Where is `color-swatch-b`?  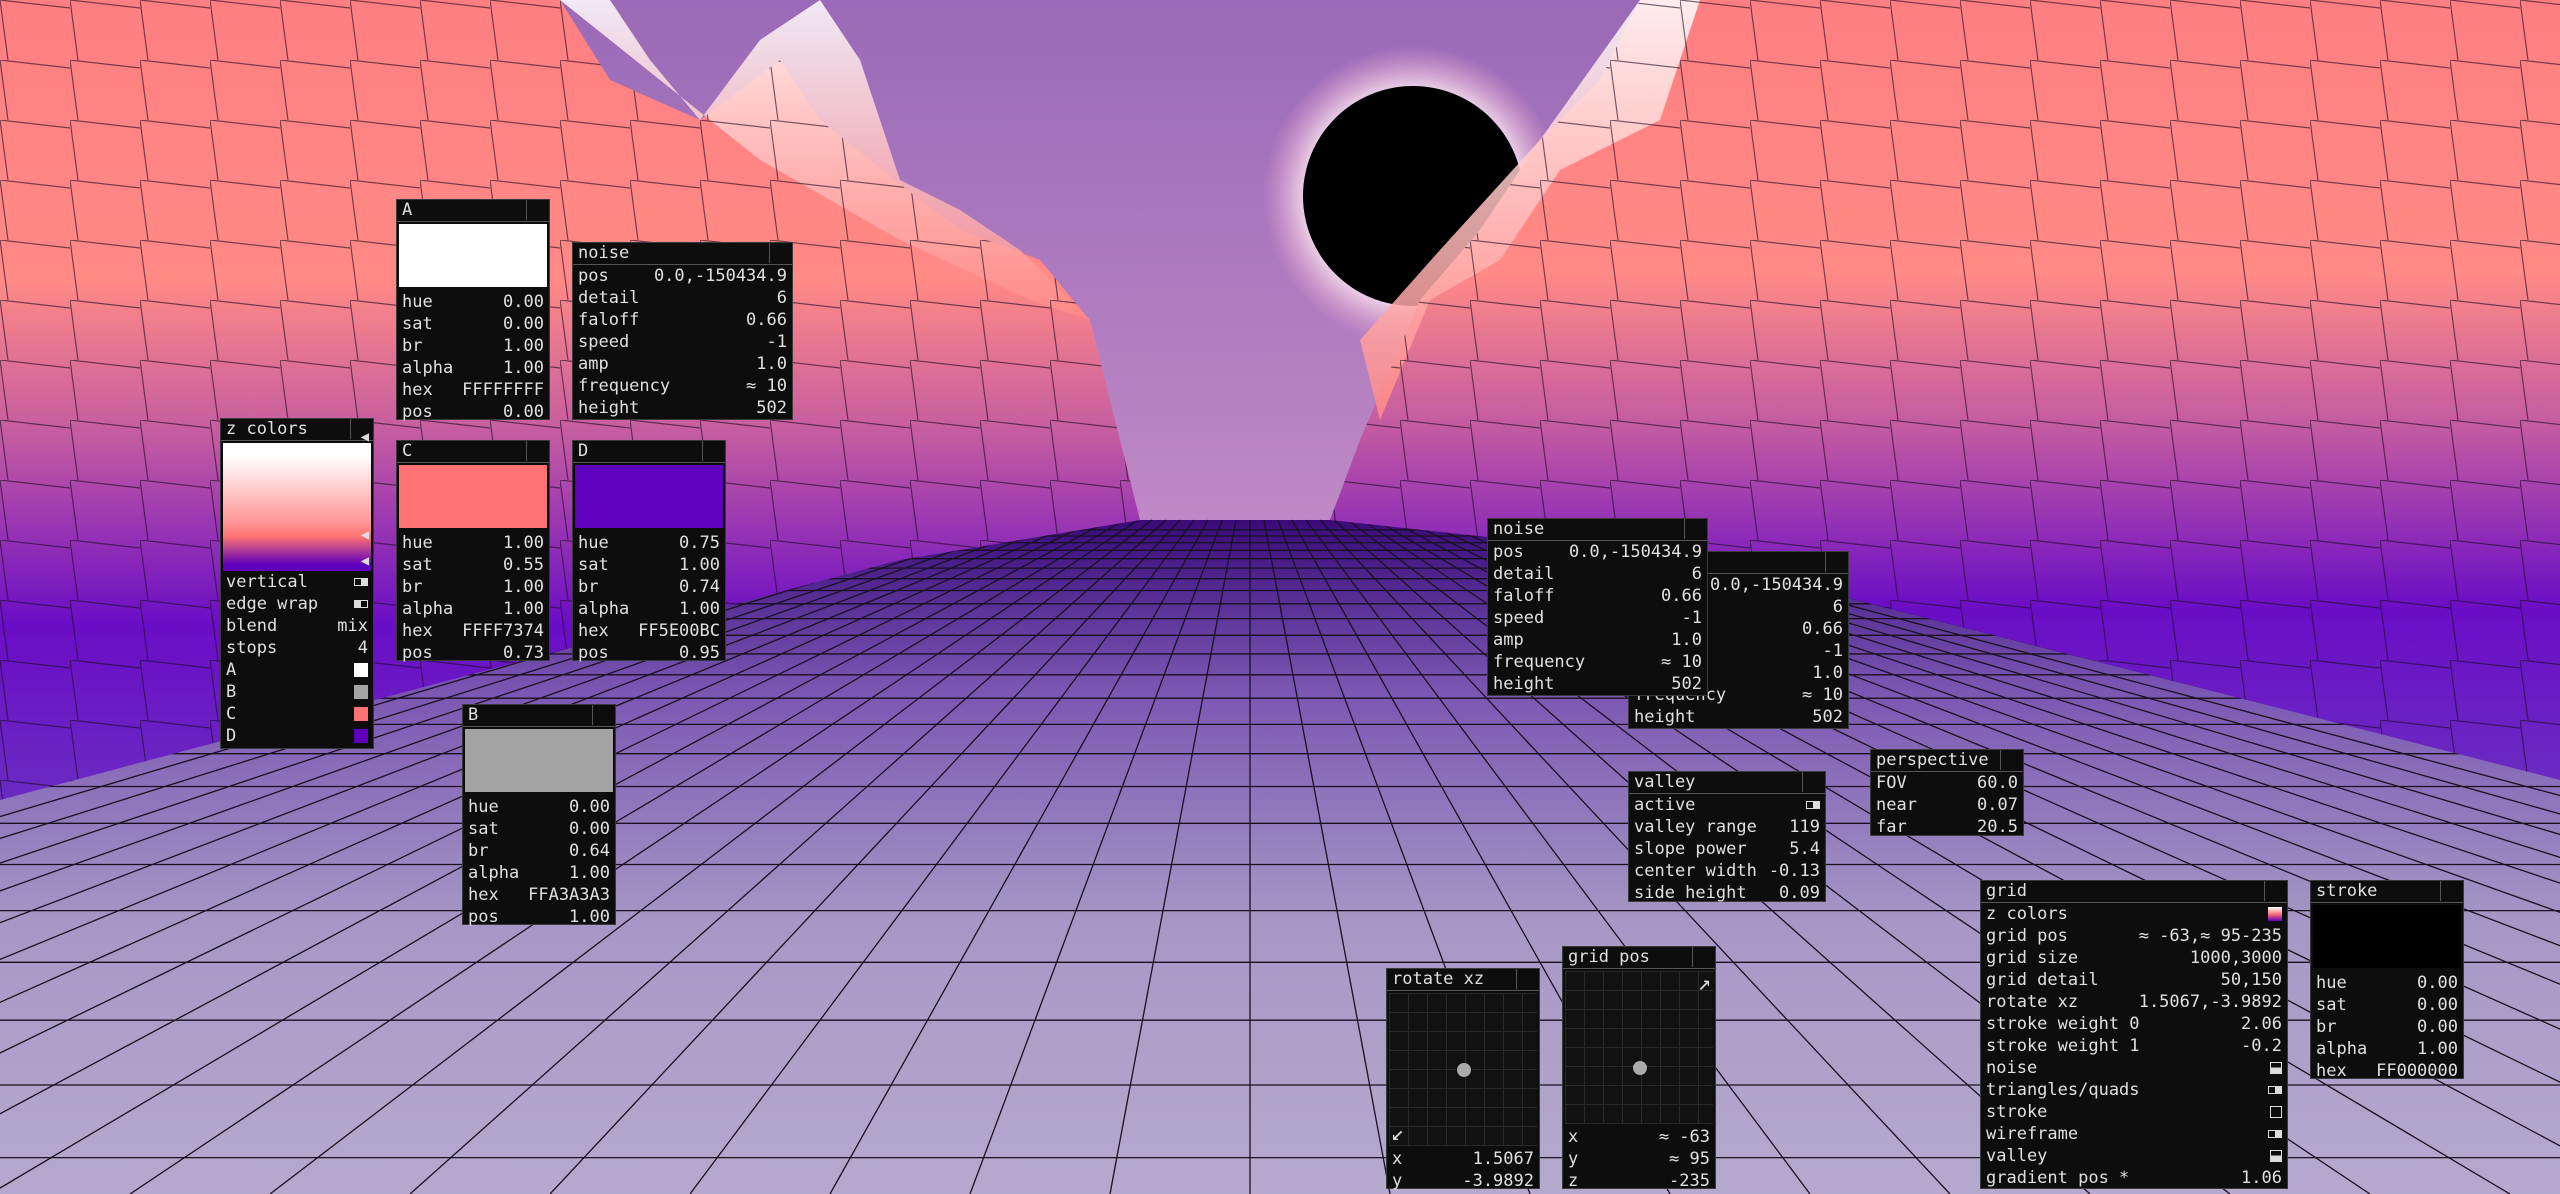
color-swatch-b is located at coordinates (361, 692).